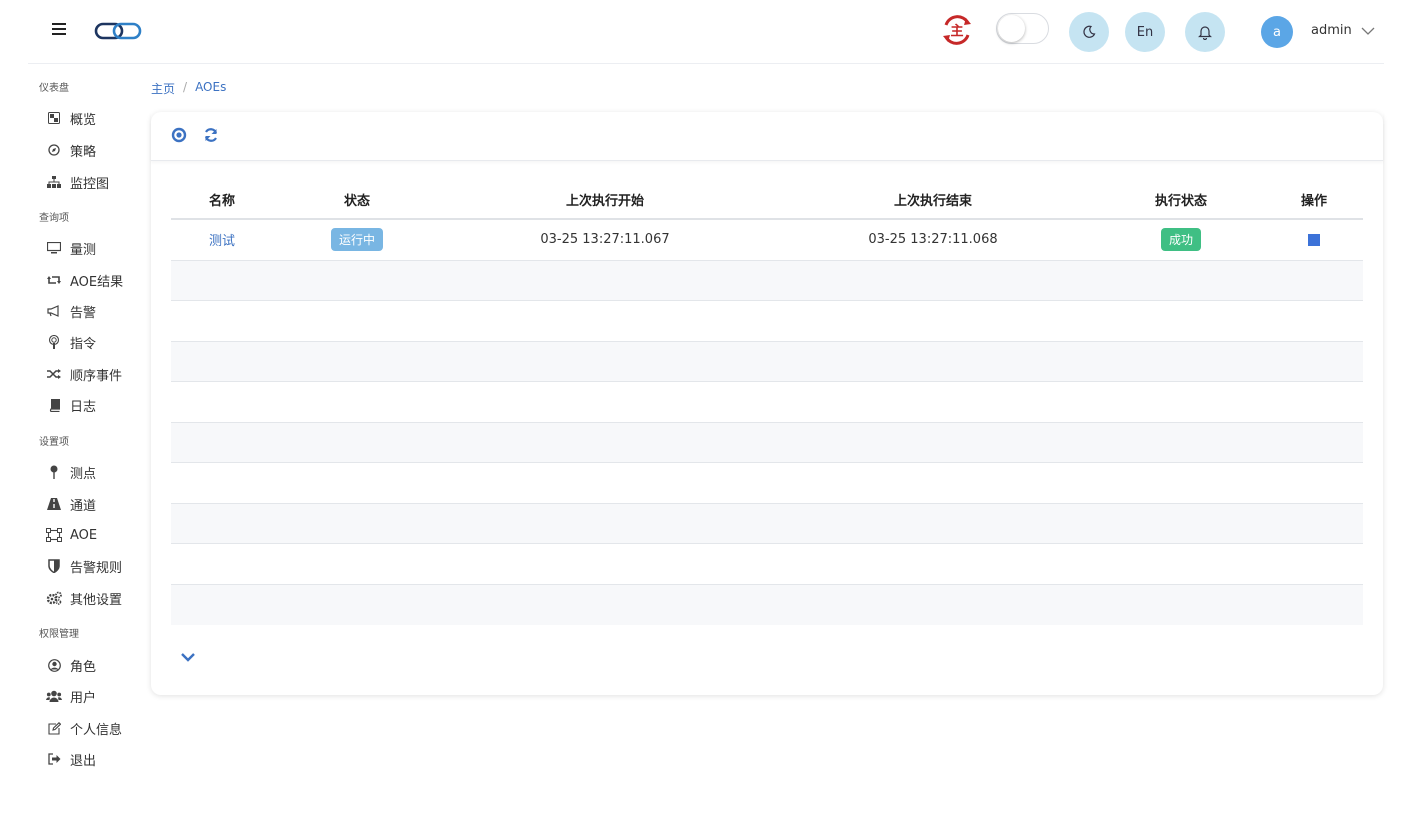 Image resolution: width=1412 pixels, height=823 pixels. I want to click on moon-icon, so click(1089, 31).